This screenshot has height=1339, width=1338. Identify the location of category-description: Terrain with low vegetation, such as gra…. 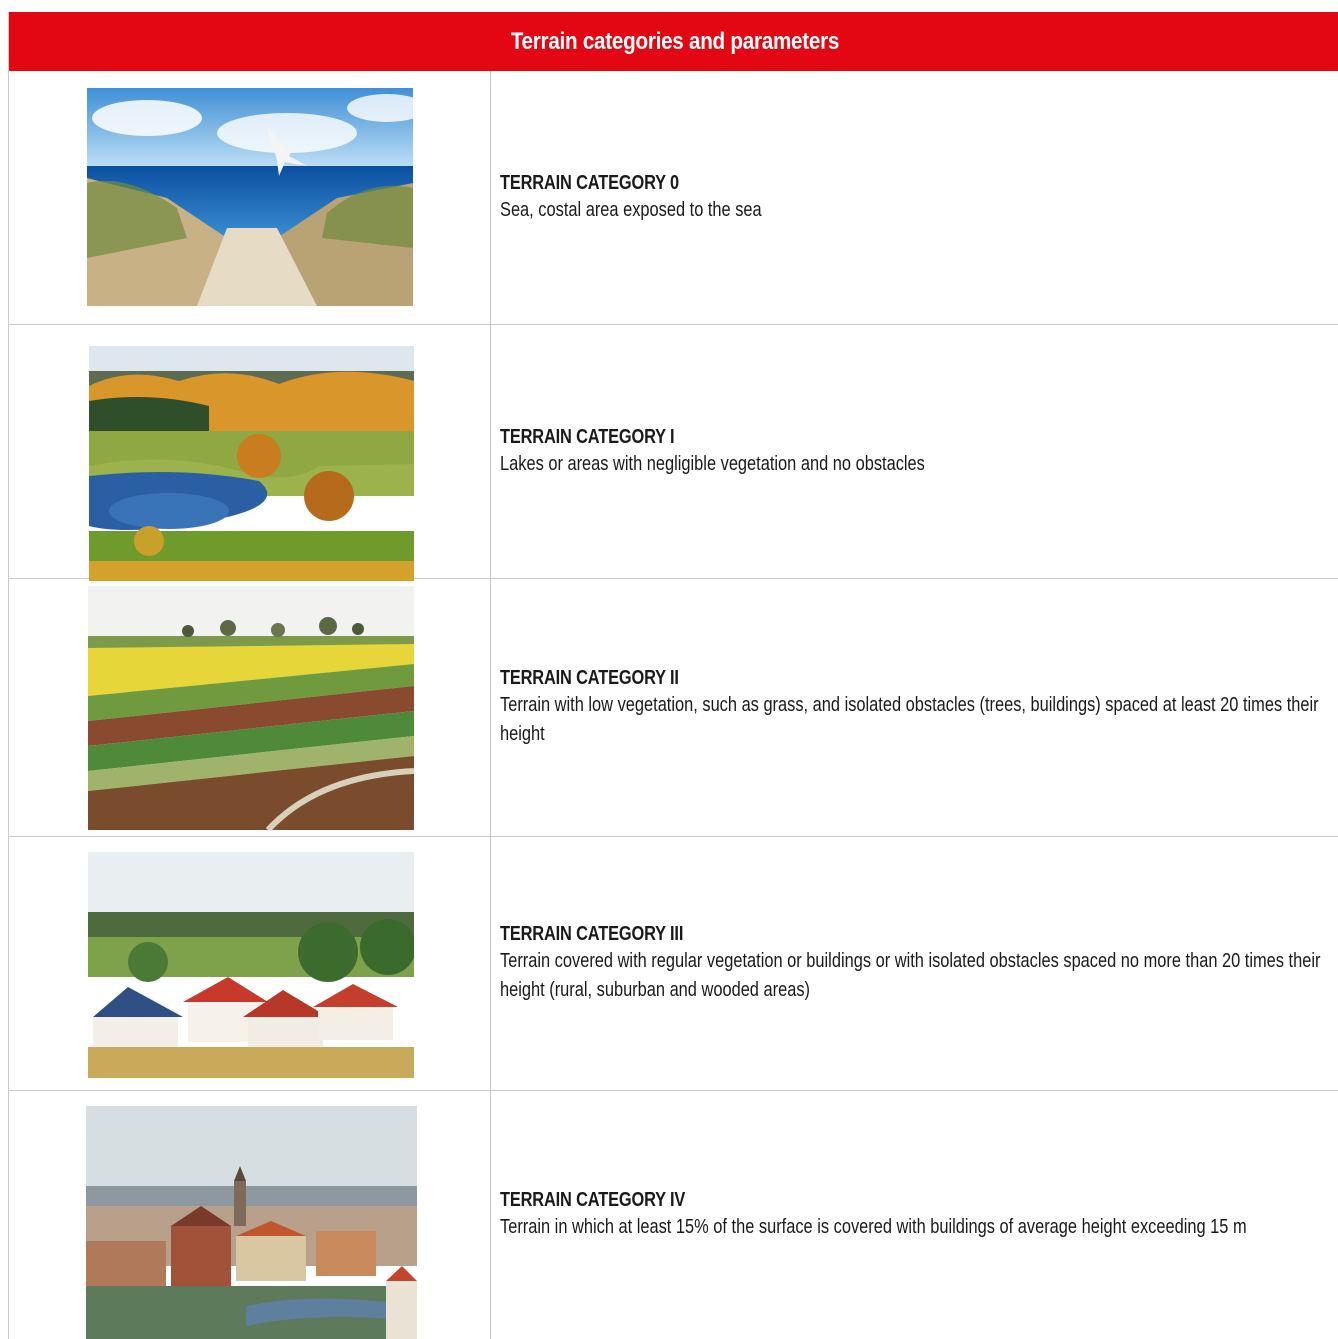
(909, 719).